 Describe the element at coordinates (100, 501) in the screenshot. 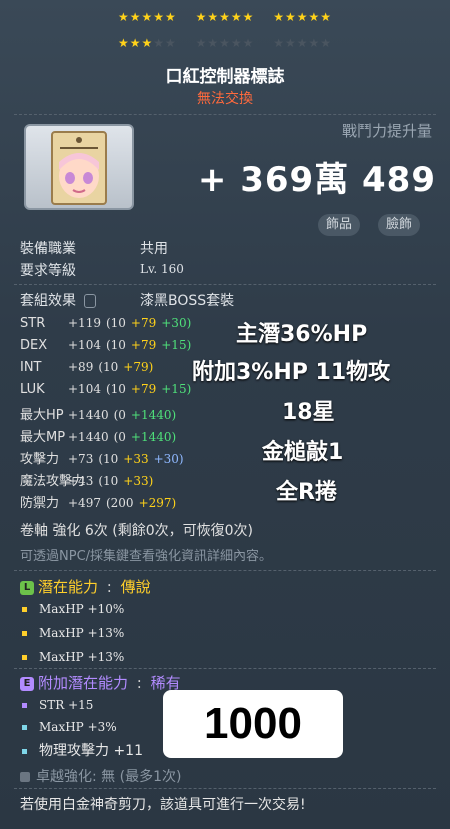

I see `stat-row: 防禦力 +497 (200 +297)` at that location.